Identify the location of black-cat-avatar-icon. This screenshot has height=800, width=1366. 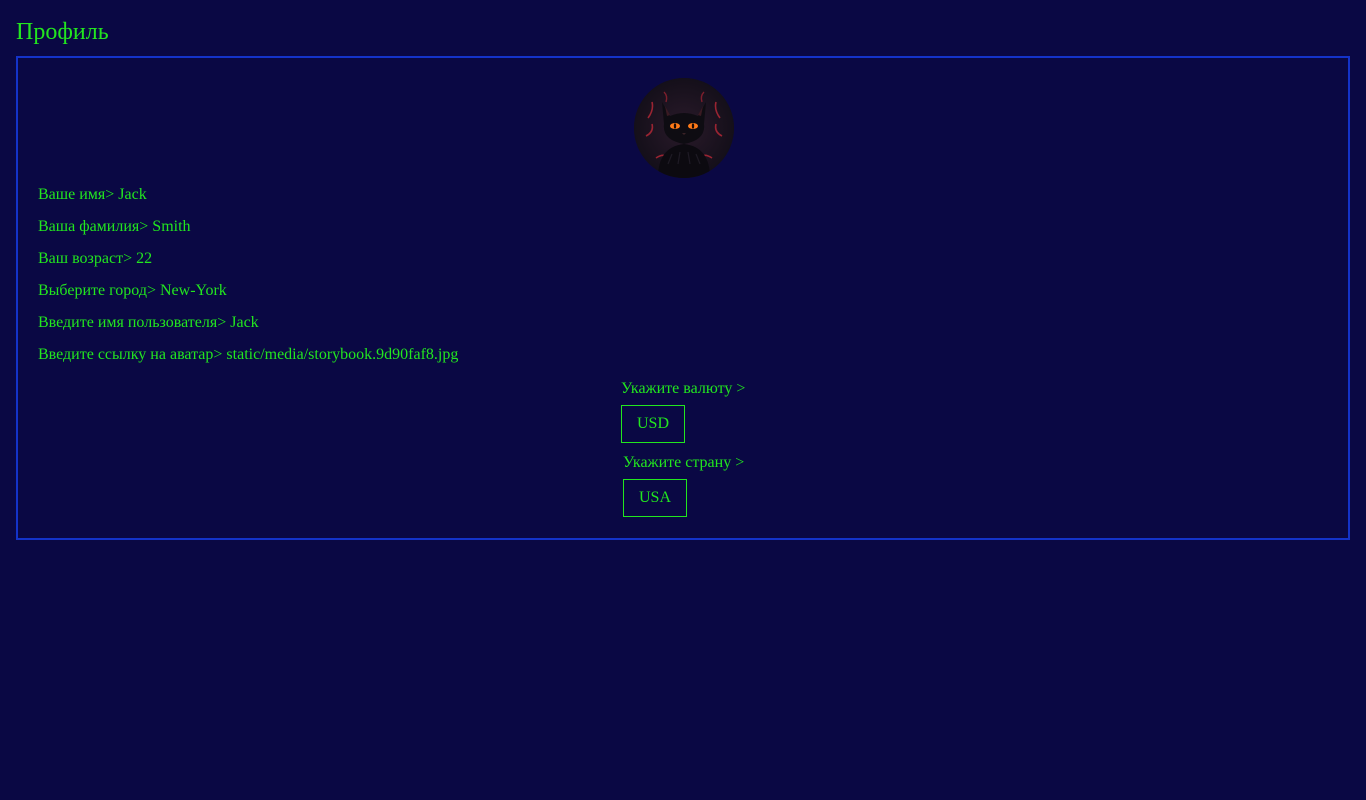
(684, 128).